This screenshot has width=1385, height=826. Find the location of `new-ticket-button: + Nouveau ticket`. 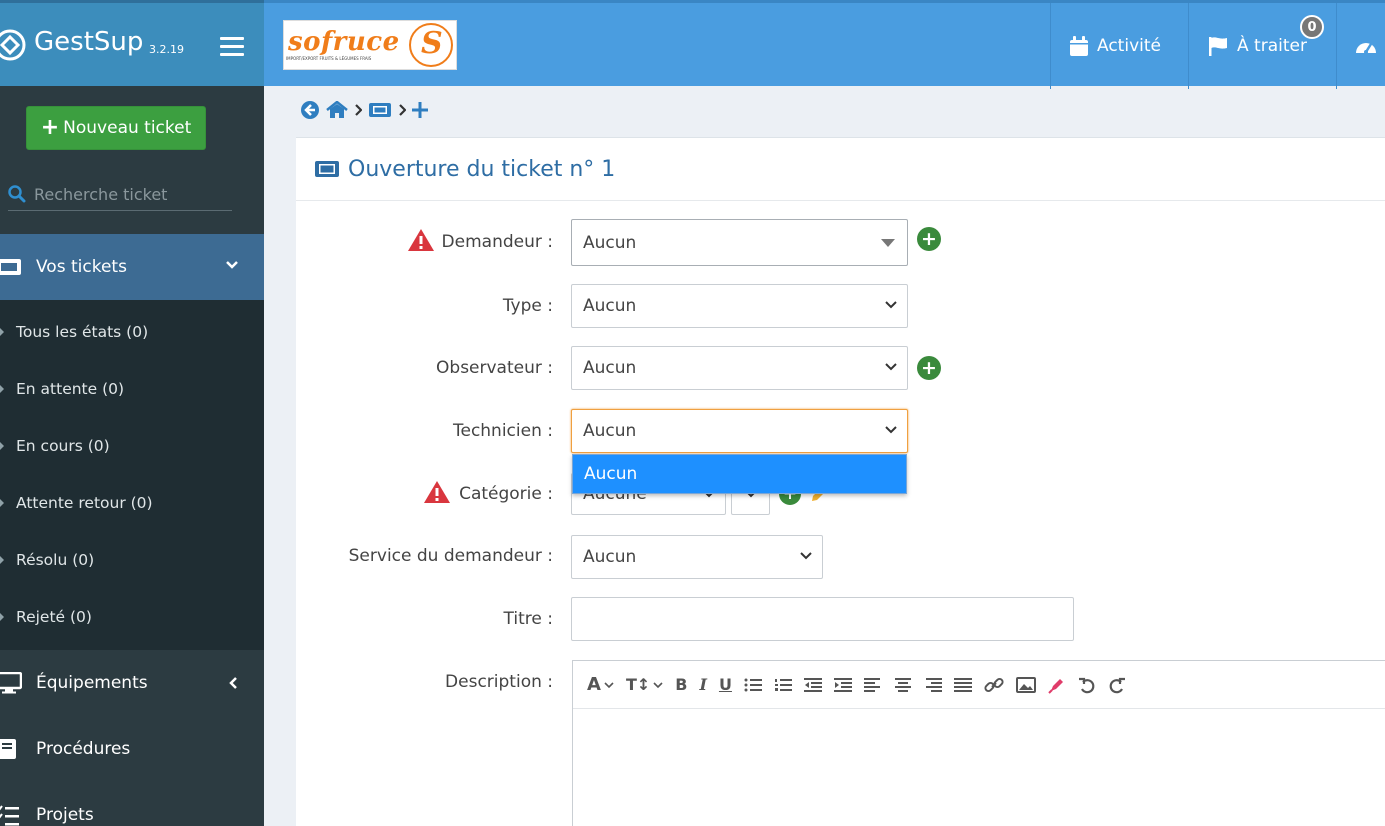

new-ticket-button: + Nouveau ticket is located at coordinates (116, 128).